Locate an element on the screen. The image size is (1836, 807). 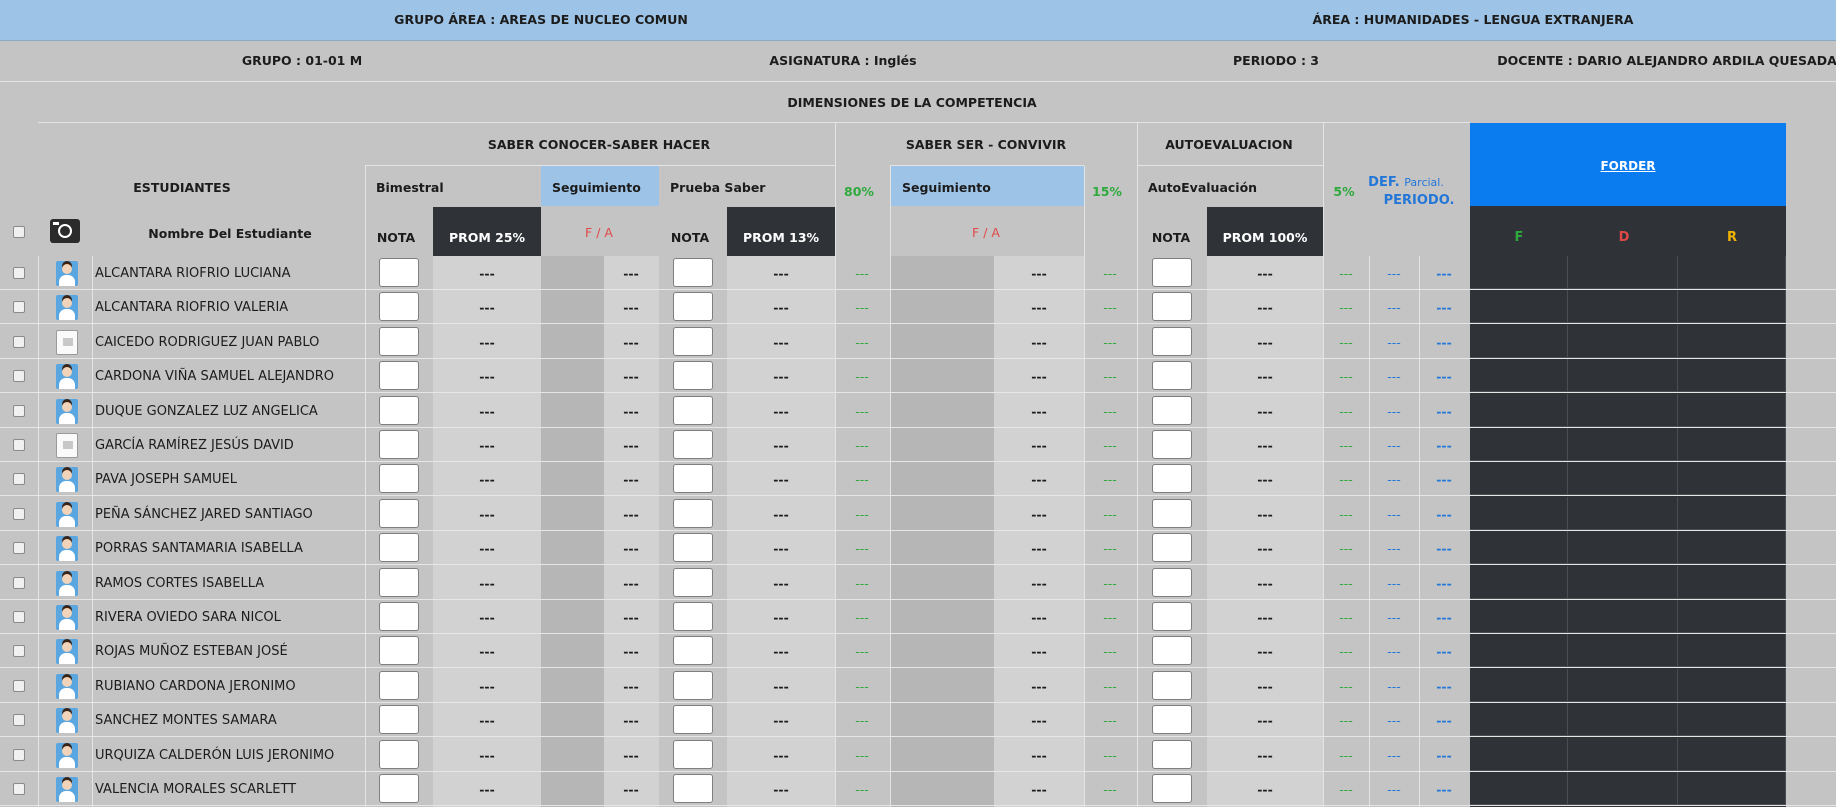
autoevaluacion-header: AutoEvaluación is located at coordinates (1203, 187).